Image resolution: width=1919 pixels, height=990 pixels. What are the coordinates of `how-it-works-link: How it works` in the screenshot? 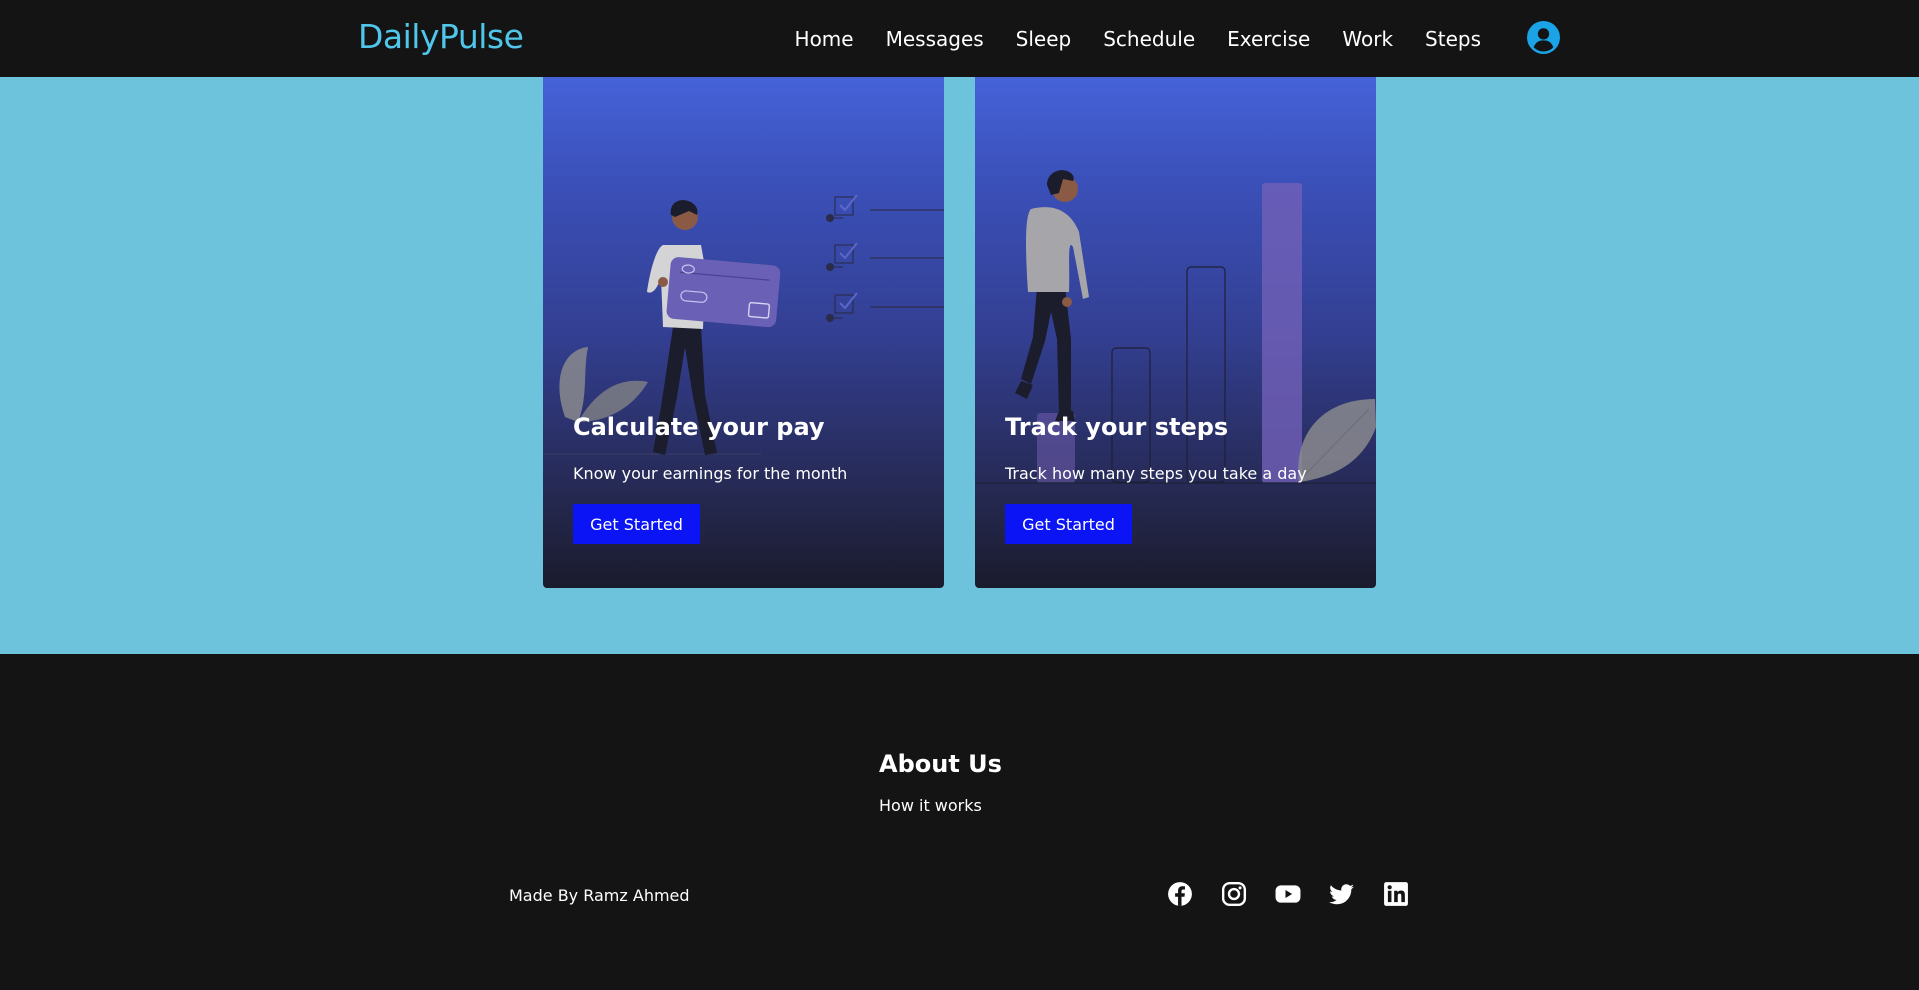 It's located at (930, 805).